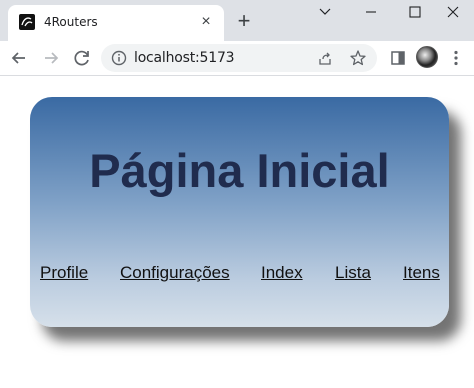  What do you see at coordinates (240, 273) in the screenshot?
I see `nav-links: Profile Configurações Index Lista Itens` at bounding box center [240, 273].